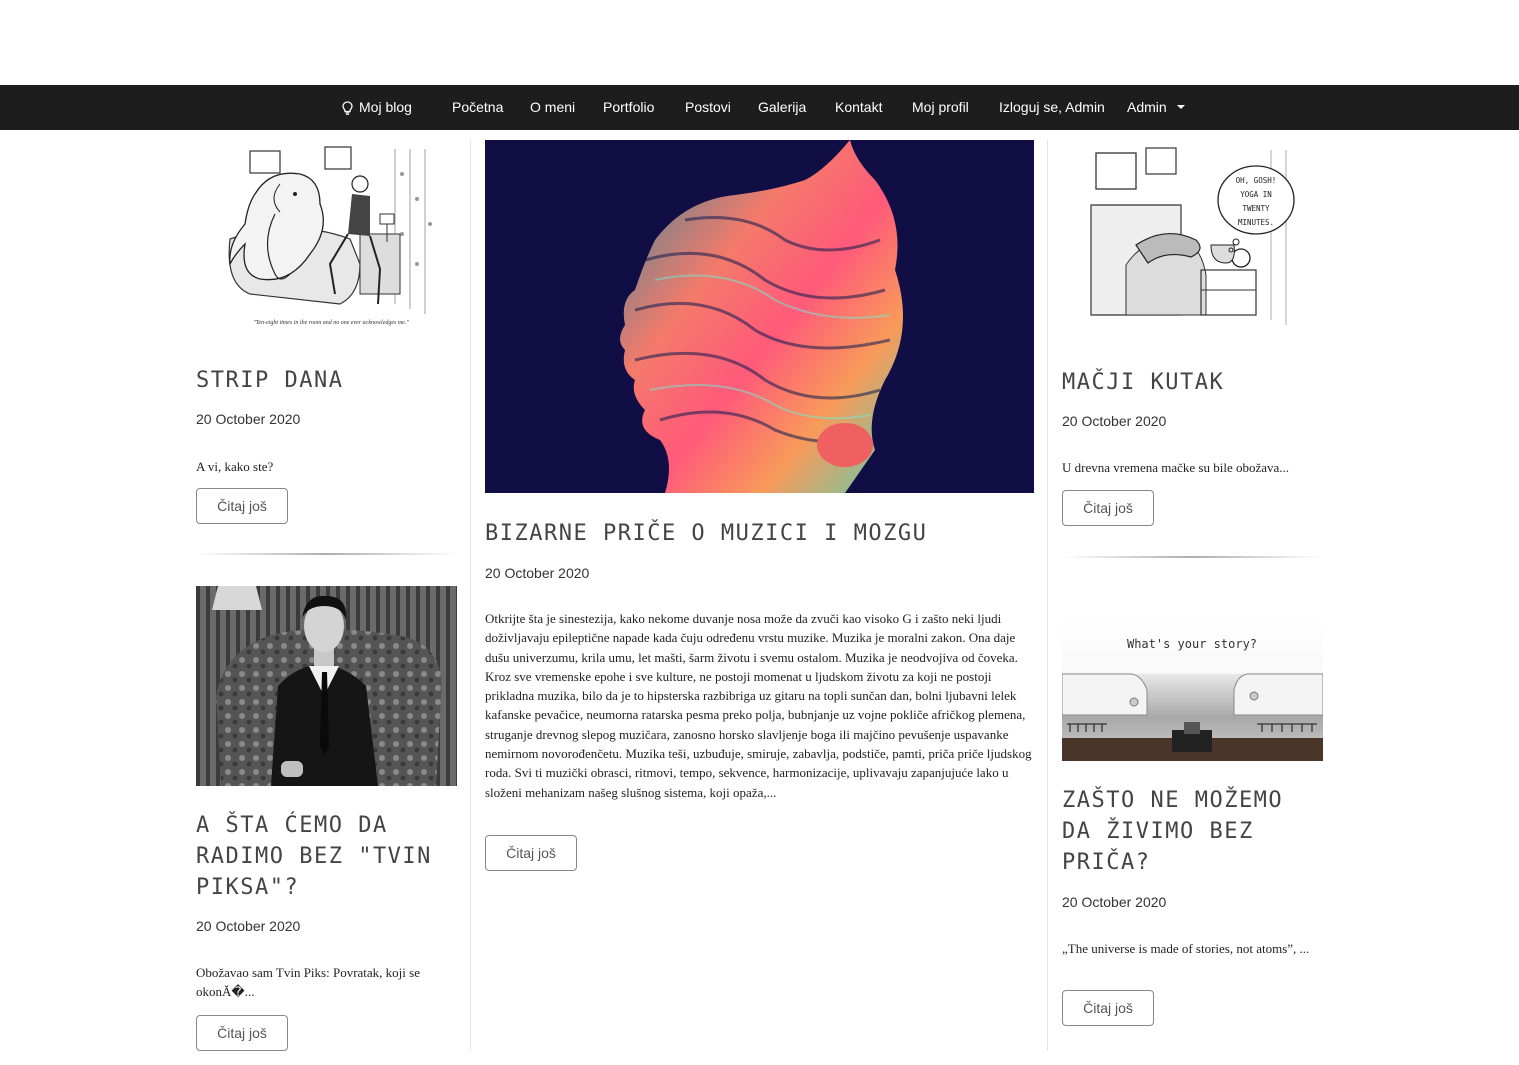 This screenshot has height=1065, width=1519. Describe the element at coordinates (326, 380) in the screenshot. I see `post-title: STRIP DANA` at that location.